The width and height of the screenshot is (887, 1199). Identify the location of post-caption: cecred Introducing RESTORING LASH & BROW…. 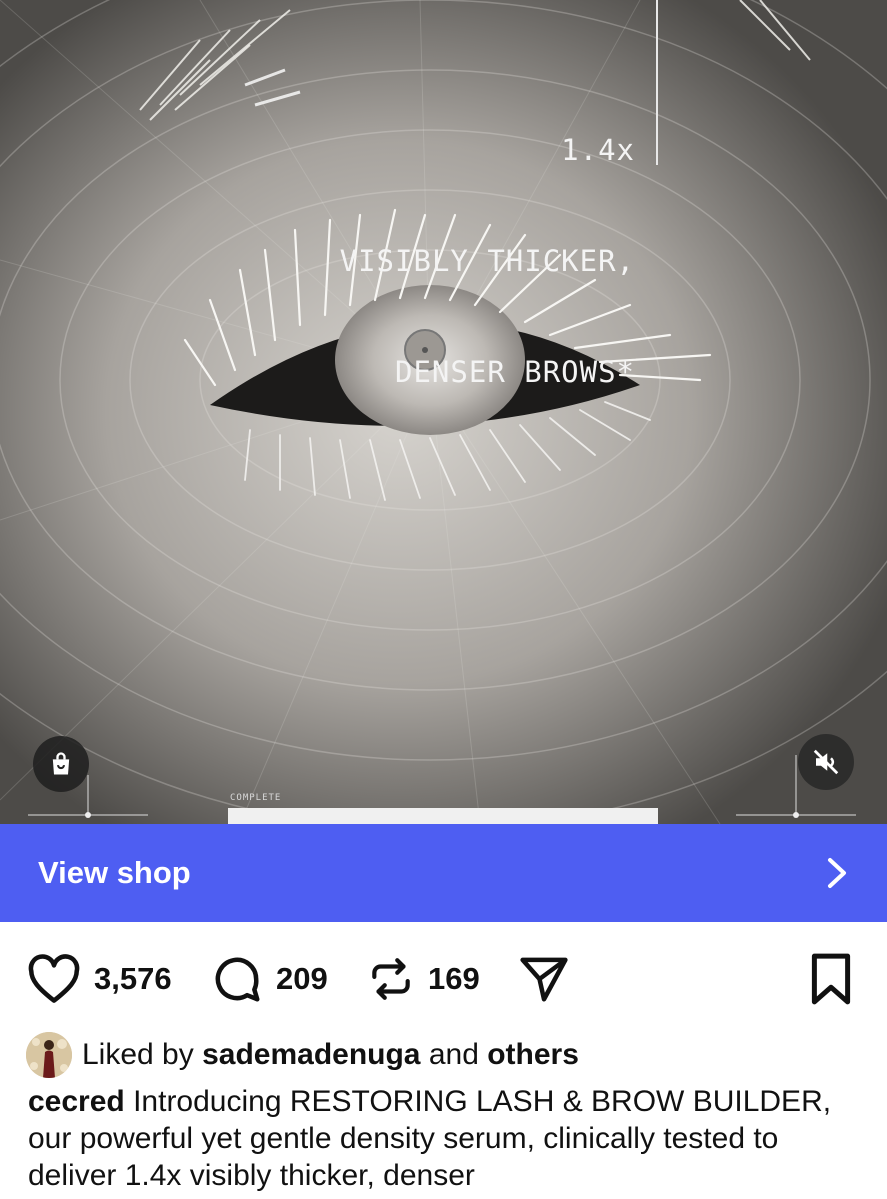
(448, 1138).